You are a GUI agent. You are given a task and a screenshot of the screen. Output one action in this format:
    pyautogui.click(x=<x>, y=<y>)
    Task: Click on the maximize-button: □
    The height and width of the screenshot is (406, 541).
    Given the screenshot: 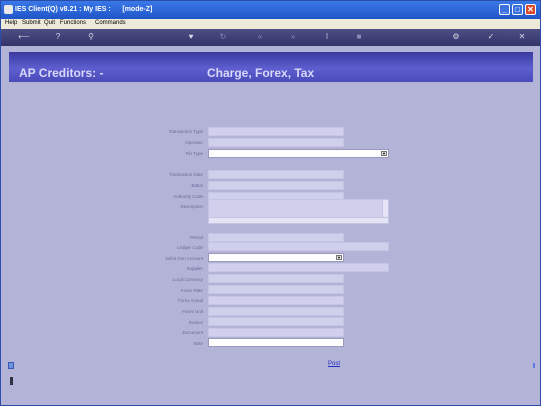 What is the action you would take?
    pyautogui.click(x=517, y=9)
    